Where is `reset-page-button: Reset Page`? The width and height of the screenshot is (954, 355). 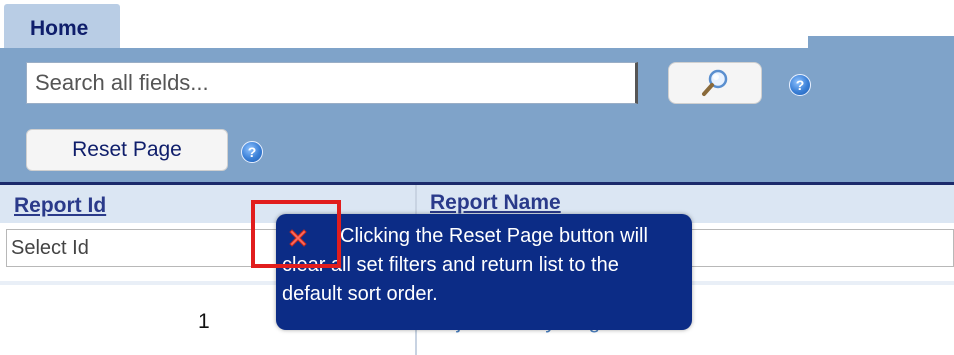 reset-page-button: Reset Page is located at coordinates (127, 150).